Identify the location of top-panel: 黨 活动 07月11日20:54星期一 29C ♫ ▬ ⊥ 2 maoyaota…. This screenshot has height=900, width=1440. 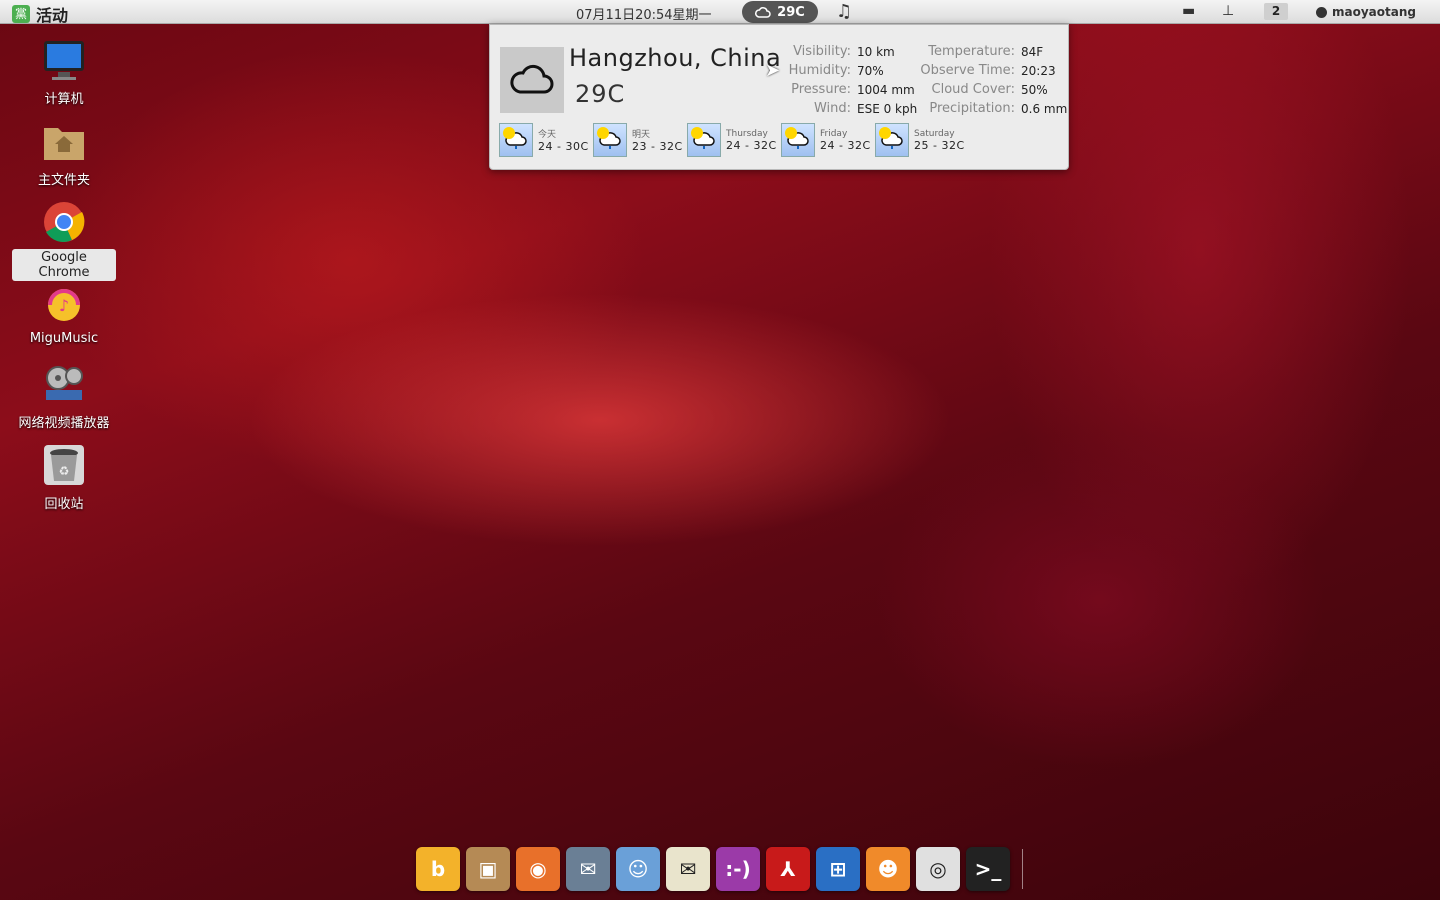
(720, 13).